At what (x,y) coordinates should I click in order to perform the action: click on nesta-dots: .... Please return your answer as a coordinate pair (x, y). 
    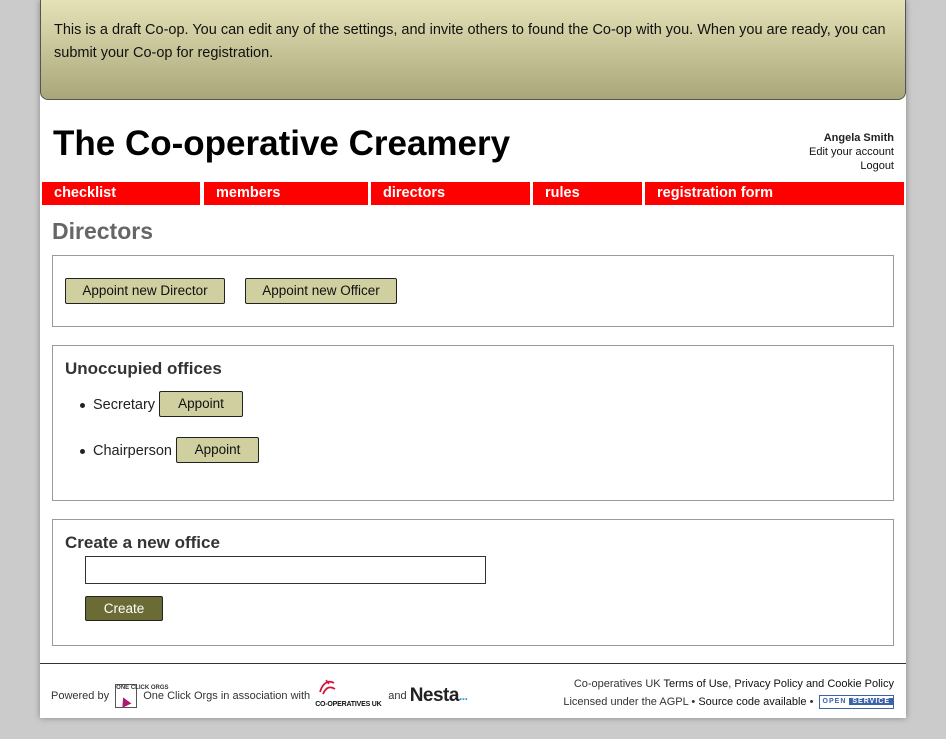
    Looking at the image, I should click on (463, 695).